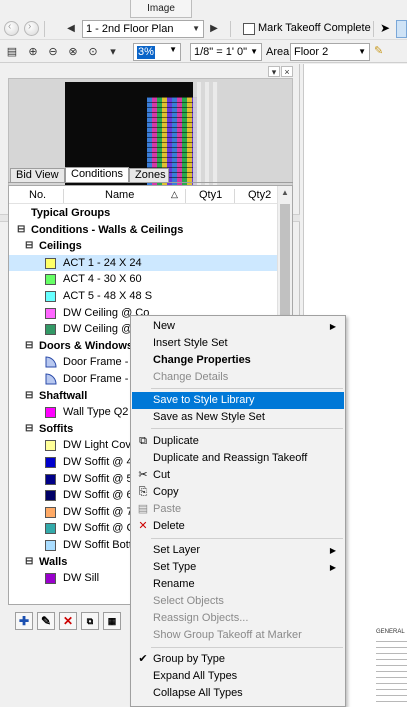 This screenshot has height=707, width=407. Describe the element at coordinates (99, 462) in the screenshot. I see `row-label: DW Soffit @ 4'` at that location.